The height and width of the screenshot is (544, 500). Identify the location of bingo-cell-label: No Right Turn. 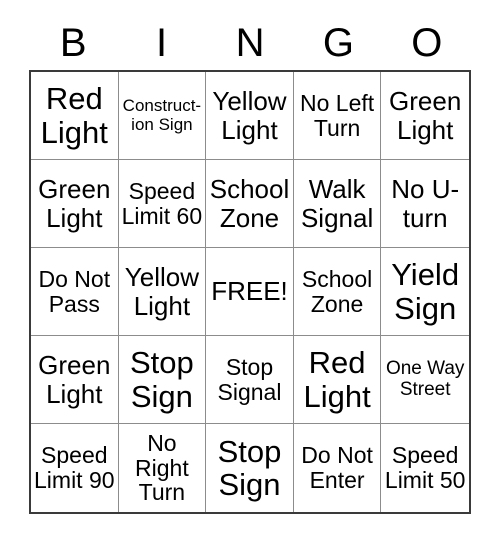
(162, 467).